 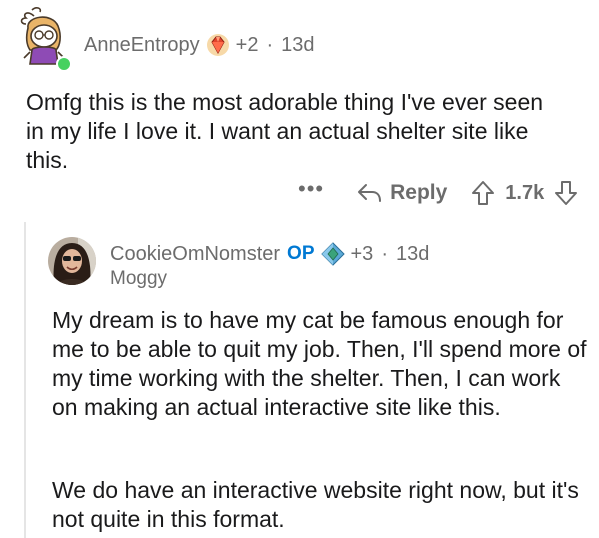 What do you see at coordinates (419, 192) in the screenshot?
I see `reply-label: Reply` at bounding box center [419, 192].